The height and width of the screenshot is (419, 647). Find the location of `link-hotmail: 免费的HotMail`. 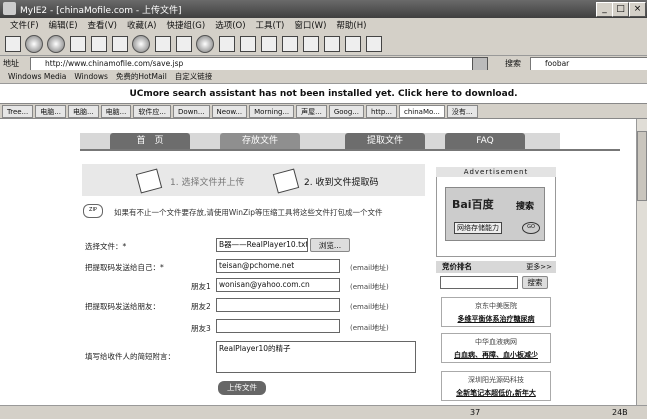

link-hotmail: 免费的HotMail is located at coordinates (141, 76).